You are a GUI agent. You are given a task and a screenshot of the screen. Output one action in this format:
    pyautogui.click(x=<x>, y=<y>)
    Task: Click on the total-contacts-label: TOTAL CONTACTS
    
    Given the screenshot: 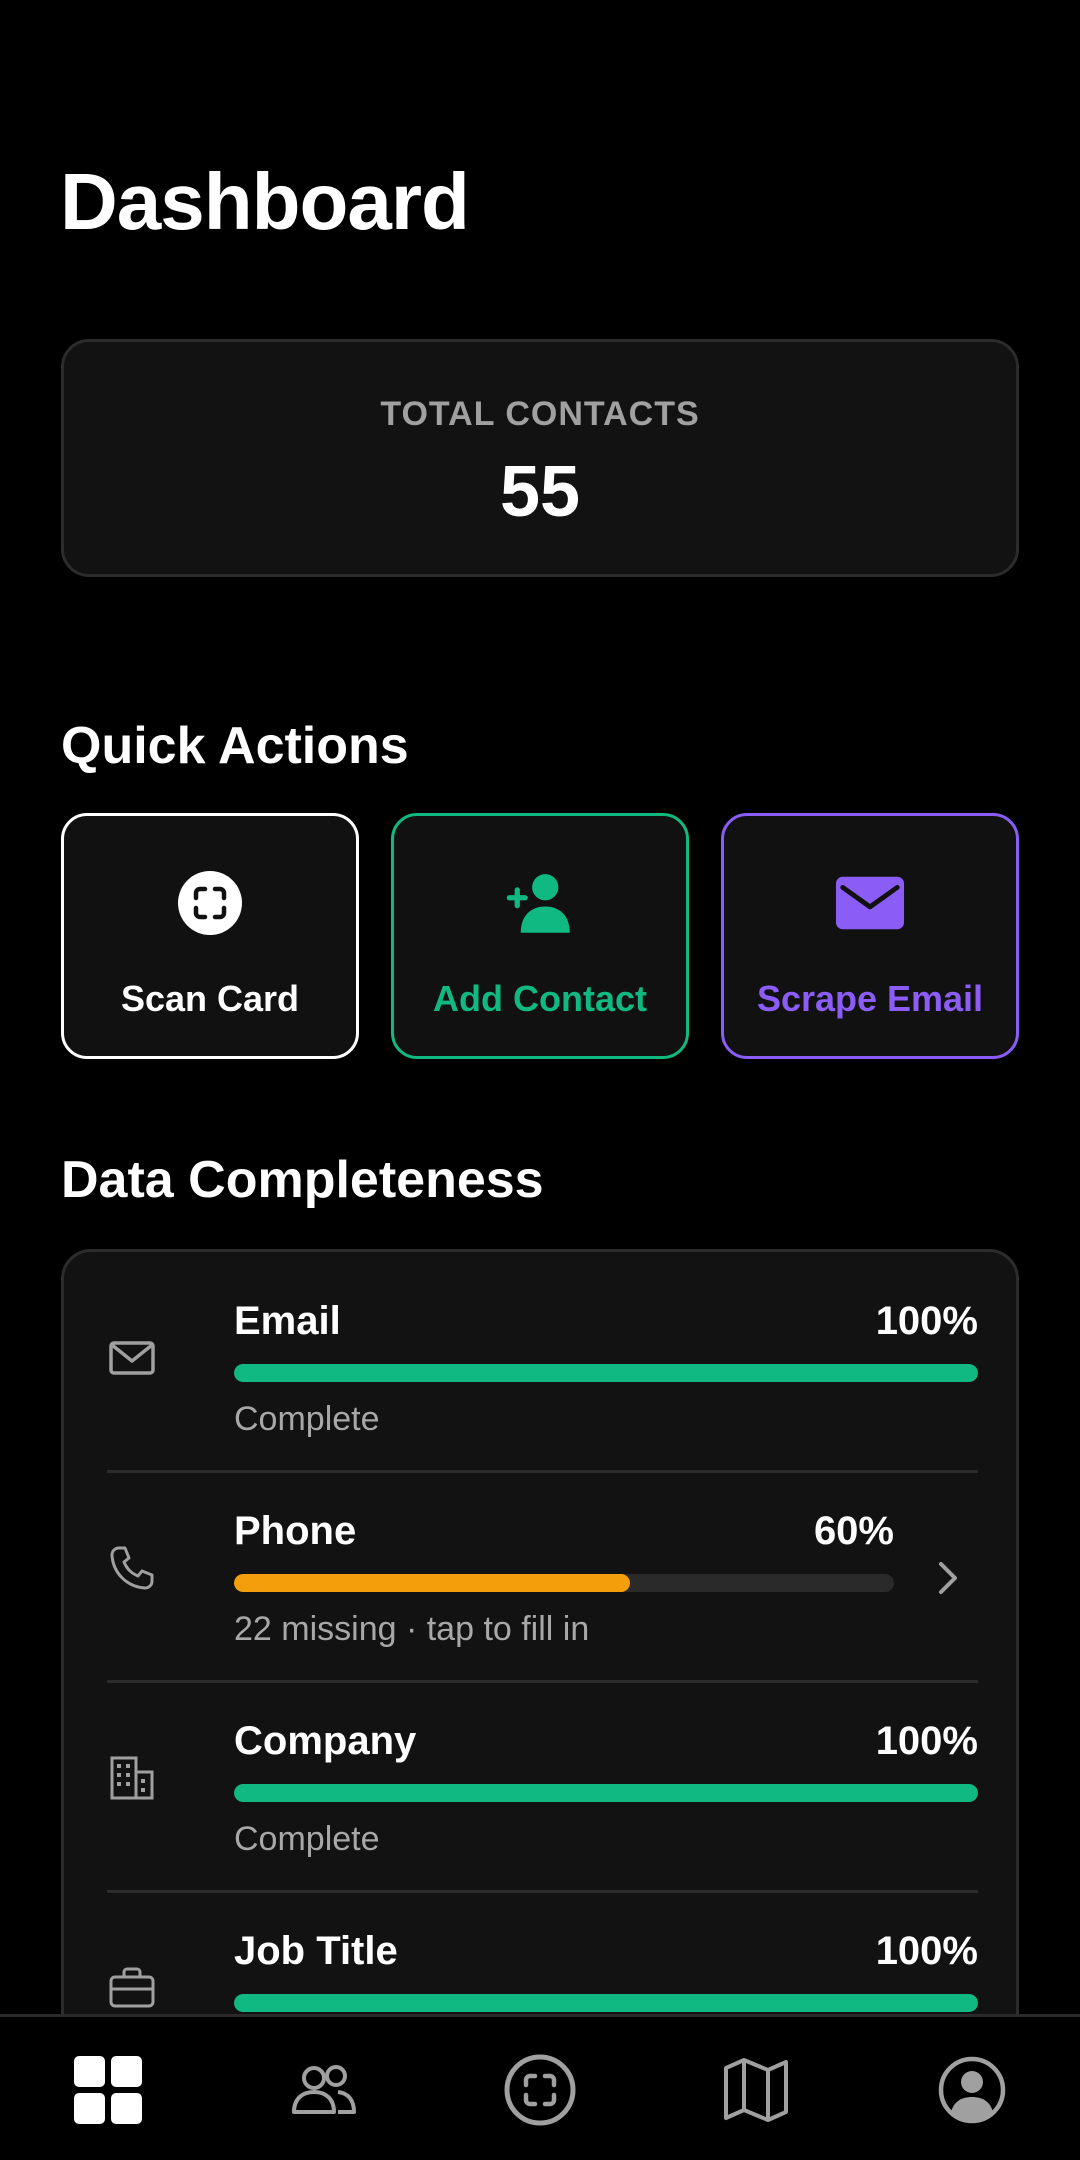 What is the action you would take?
    pyautogui.click(x=540, y=414)
    